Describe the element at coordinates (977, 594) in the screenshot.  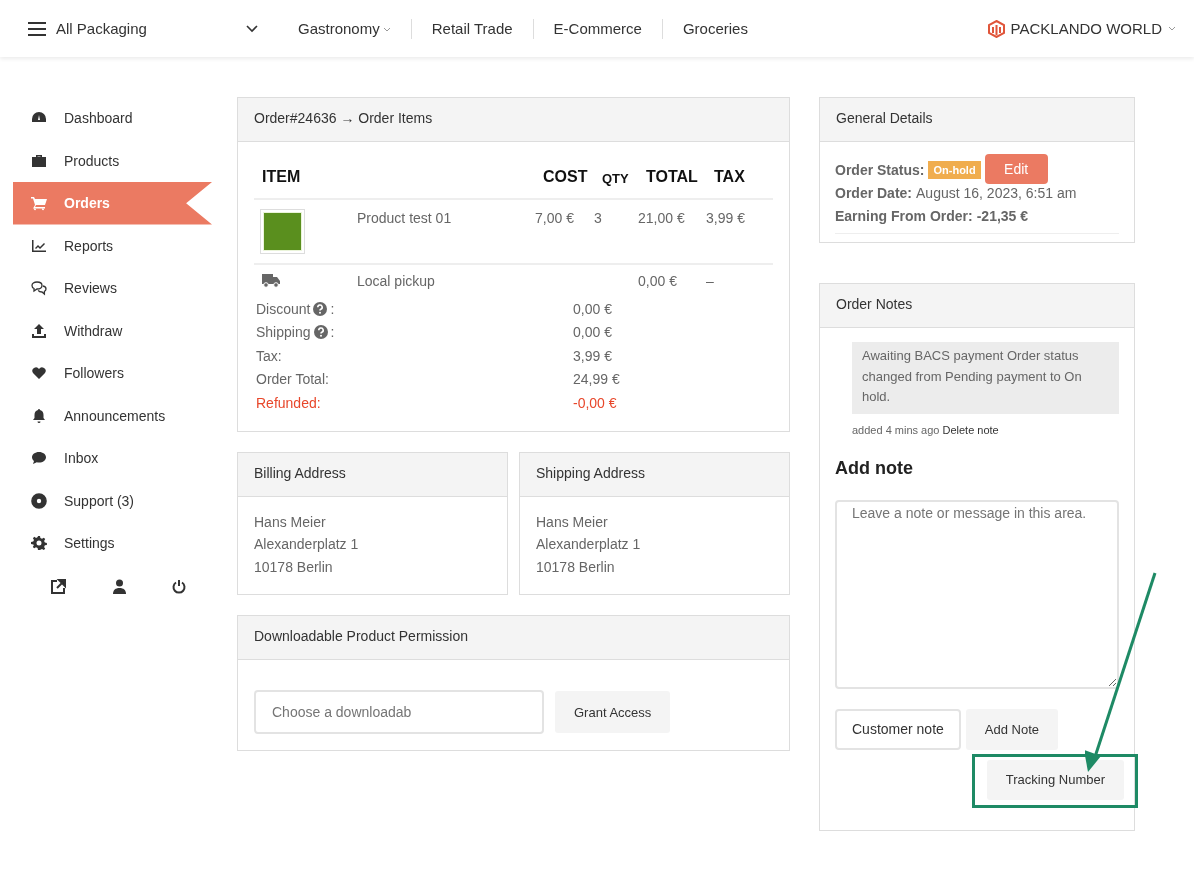
I see `note-field: Leave a note or message in this area.` at that location.